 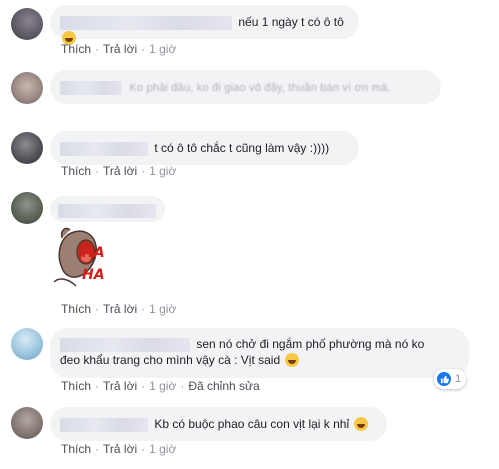 I want to click on comment-bubble: t có ô tô chắc t cũng làm vậy :)))), so click(x=204, y=148).